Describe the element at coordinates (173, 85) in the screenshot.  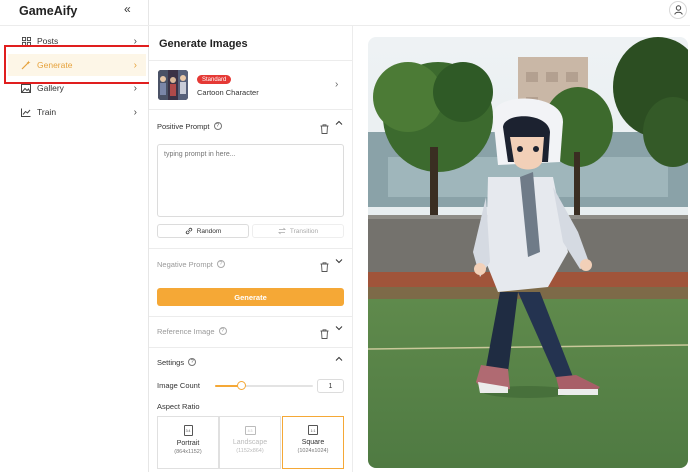
I see `model-thumbnail` at that location.